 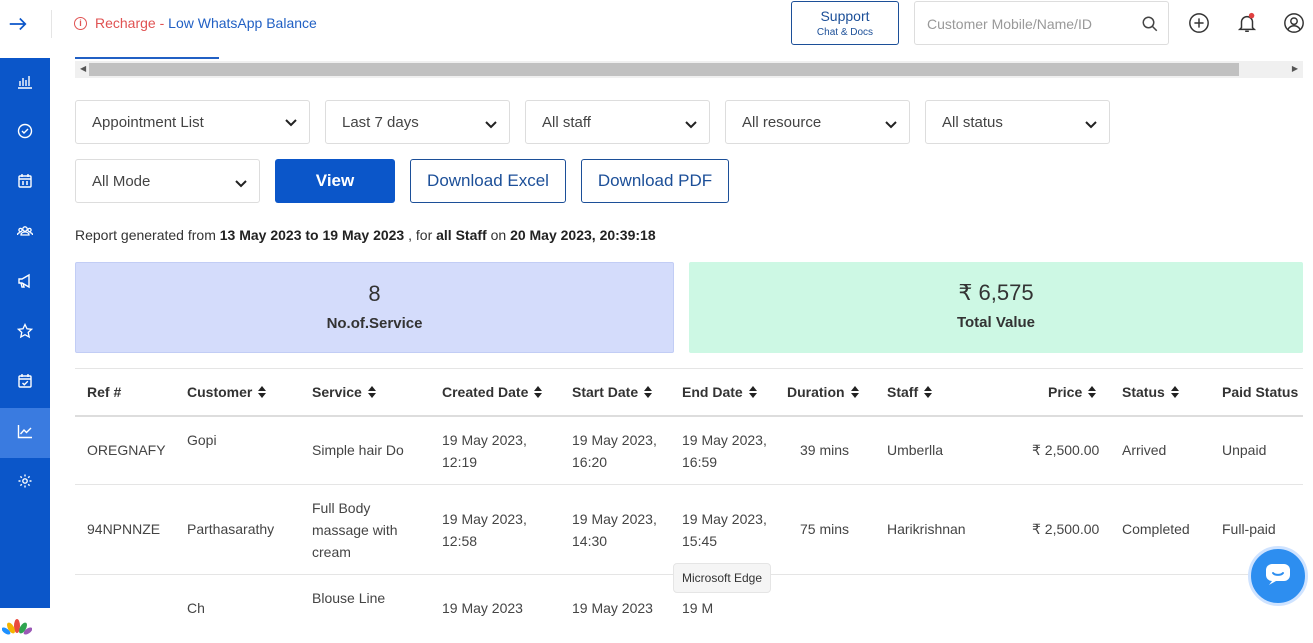 What do you see at coordinates (1199, 23) in the screenshot?
I see `add-circle-icon` at bounding box center [1199, 23].